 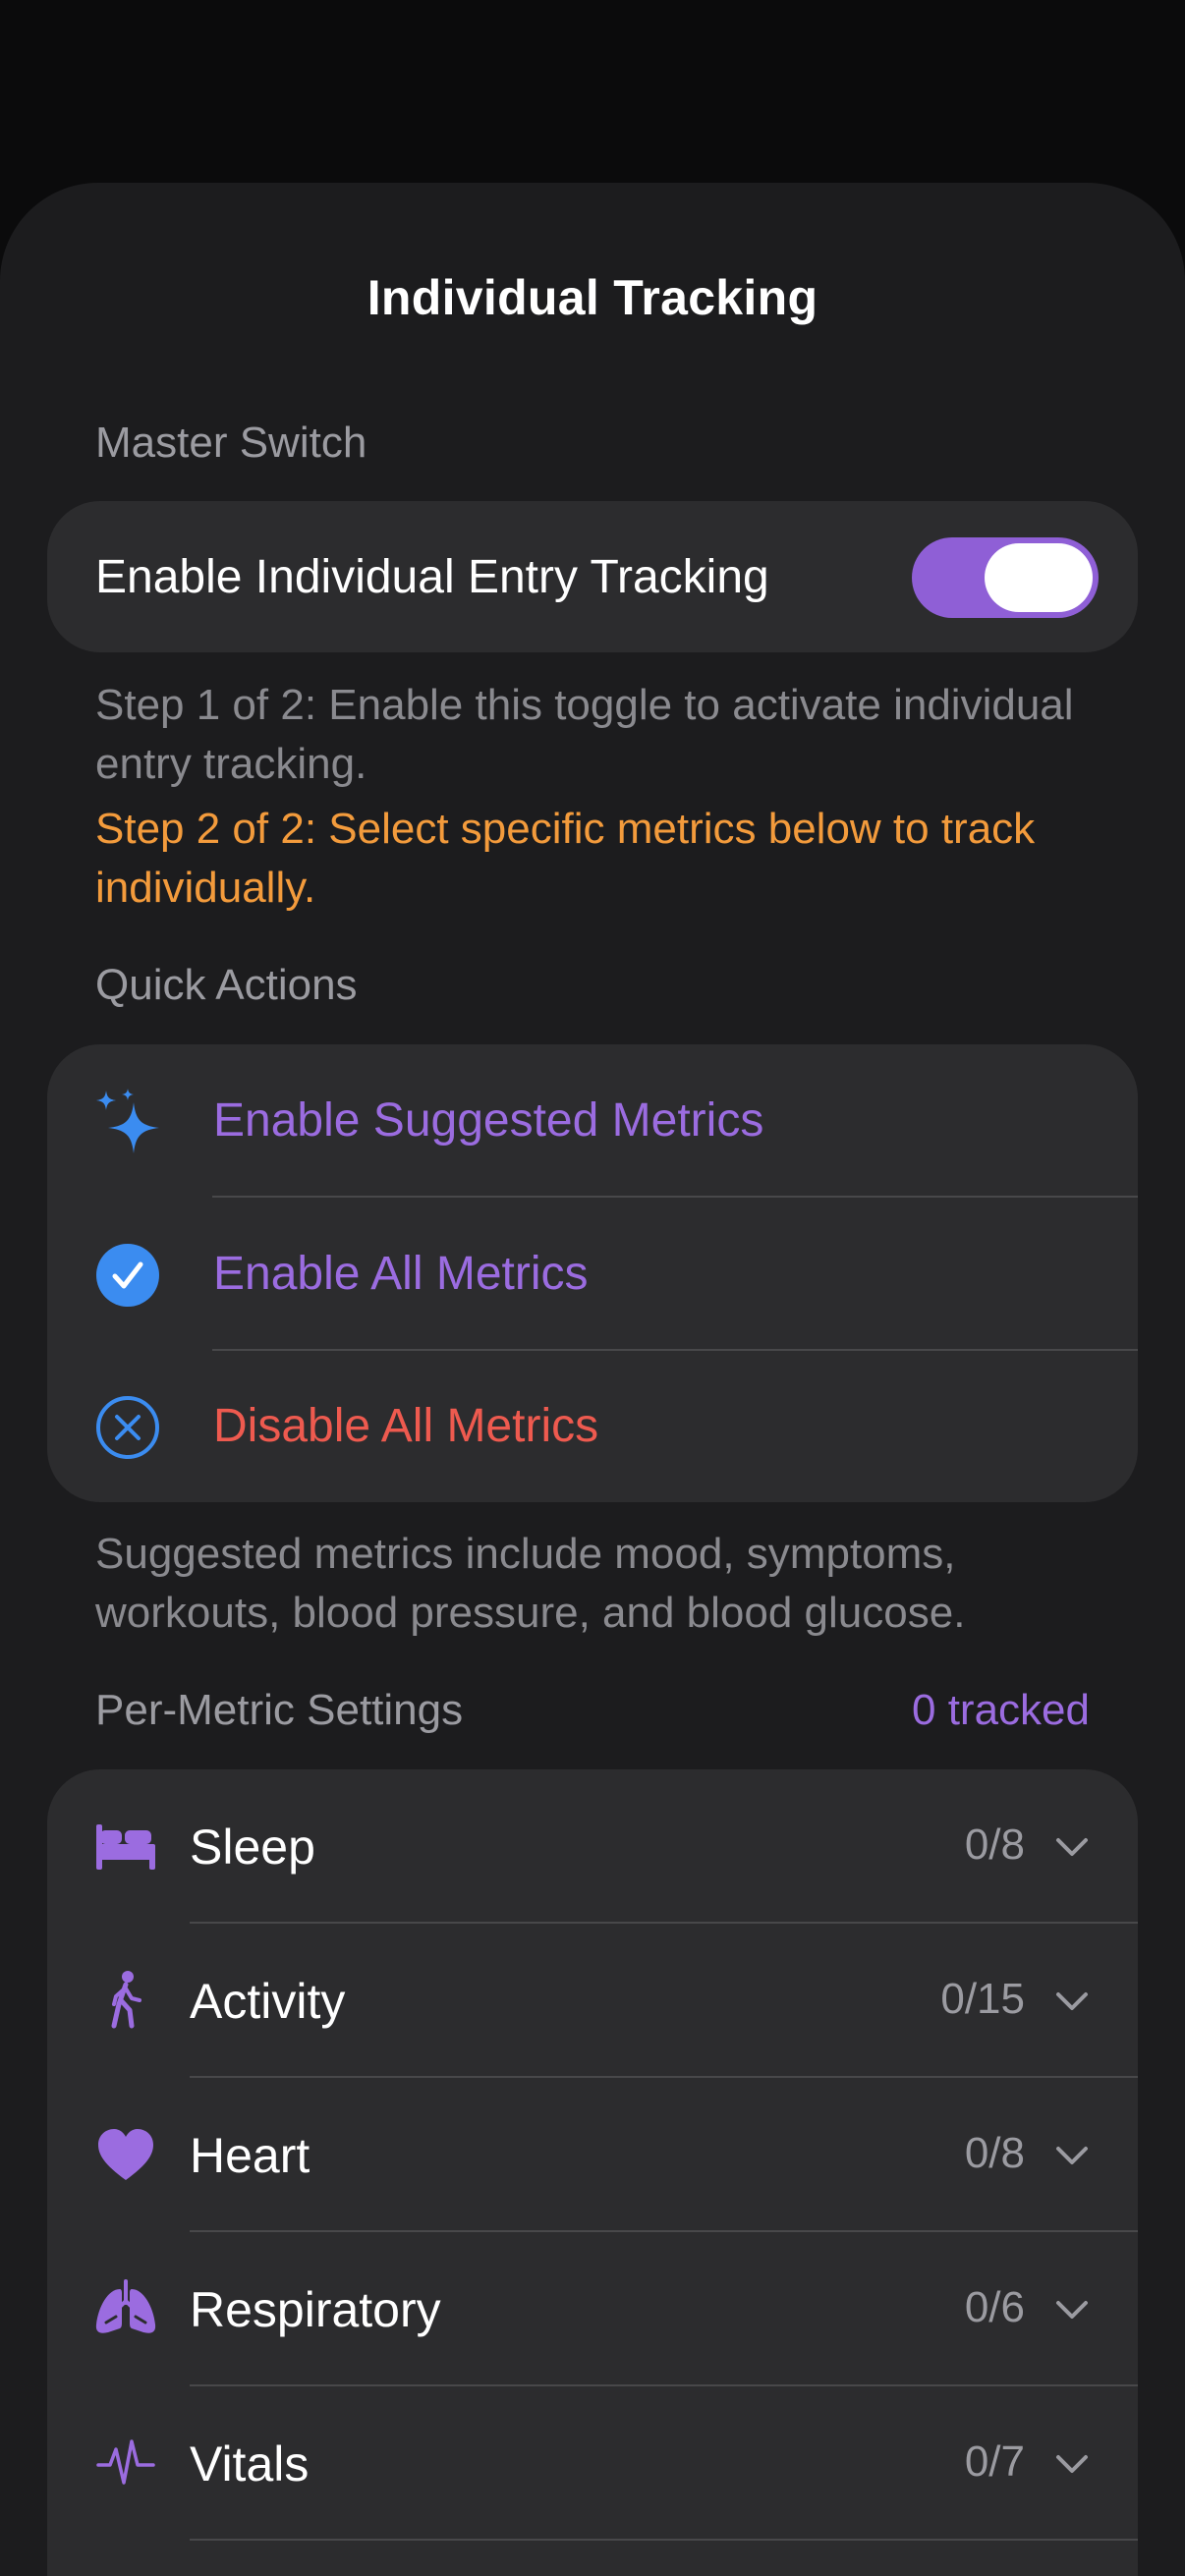 What do you see at coordinates (128, 1427) in the screenshot?
I see `xmark-circle-icon` at bounding box center [128, 1427].